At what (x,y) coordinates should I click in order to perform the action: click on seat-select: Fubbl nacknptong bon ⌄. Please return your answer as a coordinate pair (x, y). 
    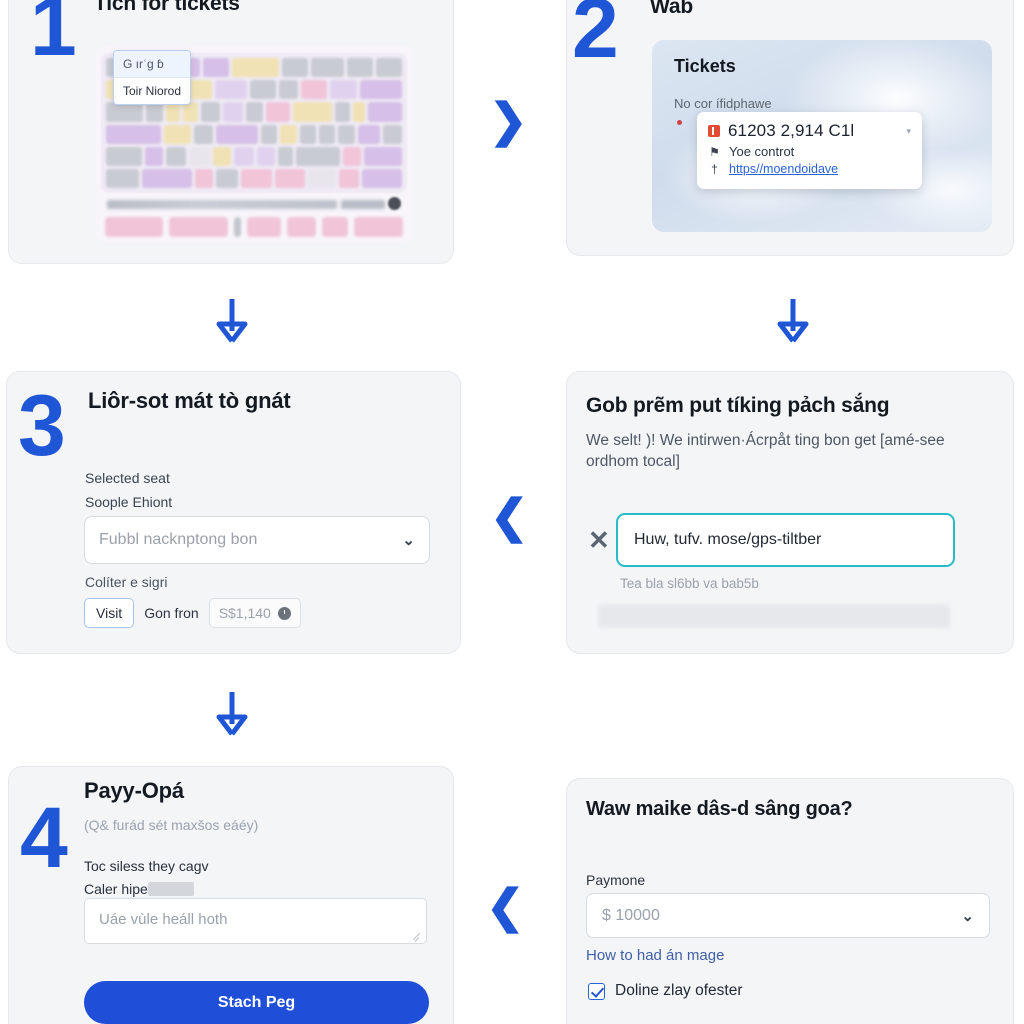
    Looking at the image, I should click on (257, 540).